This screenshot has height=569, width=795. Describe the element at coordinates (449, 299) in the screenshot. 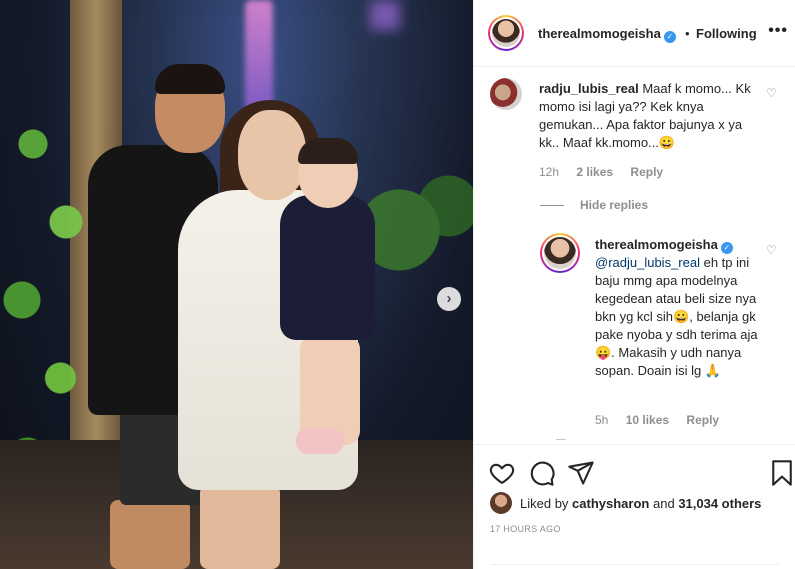

I see `next-photo-button: ›` at that location.